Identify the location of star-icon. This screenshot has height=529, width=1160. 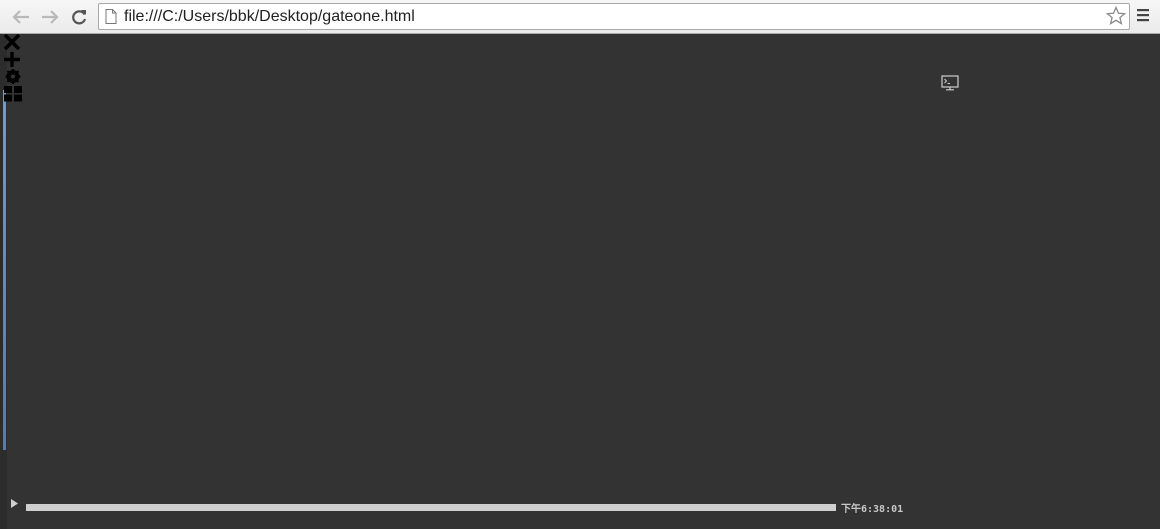
(1116, 16).